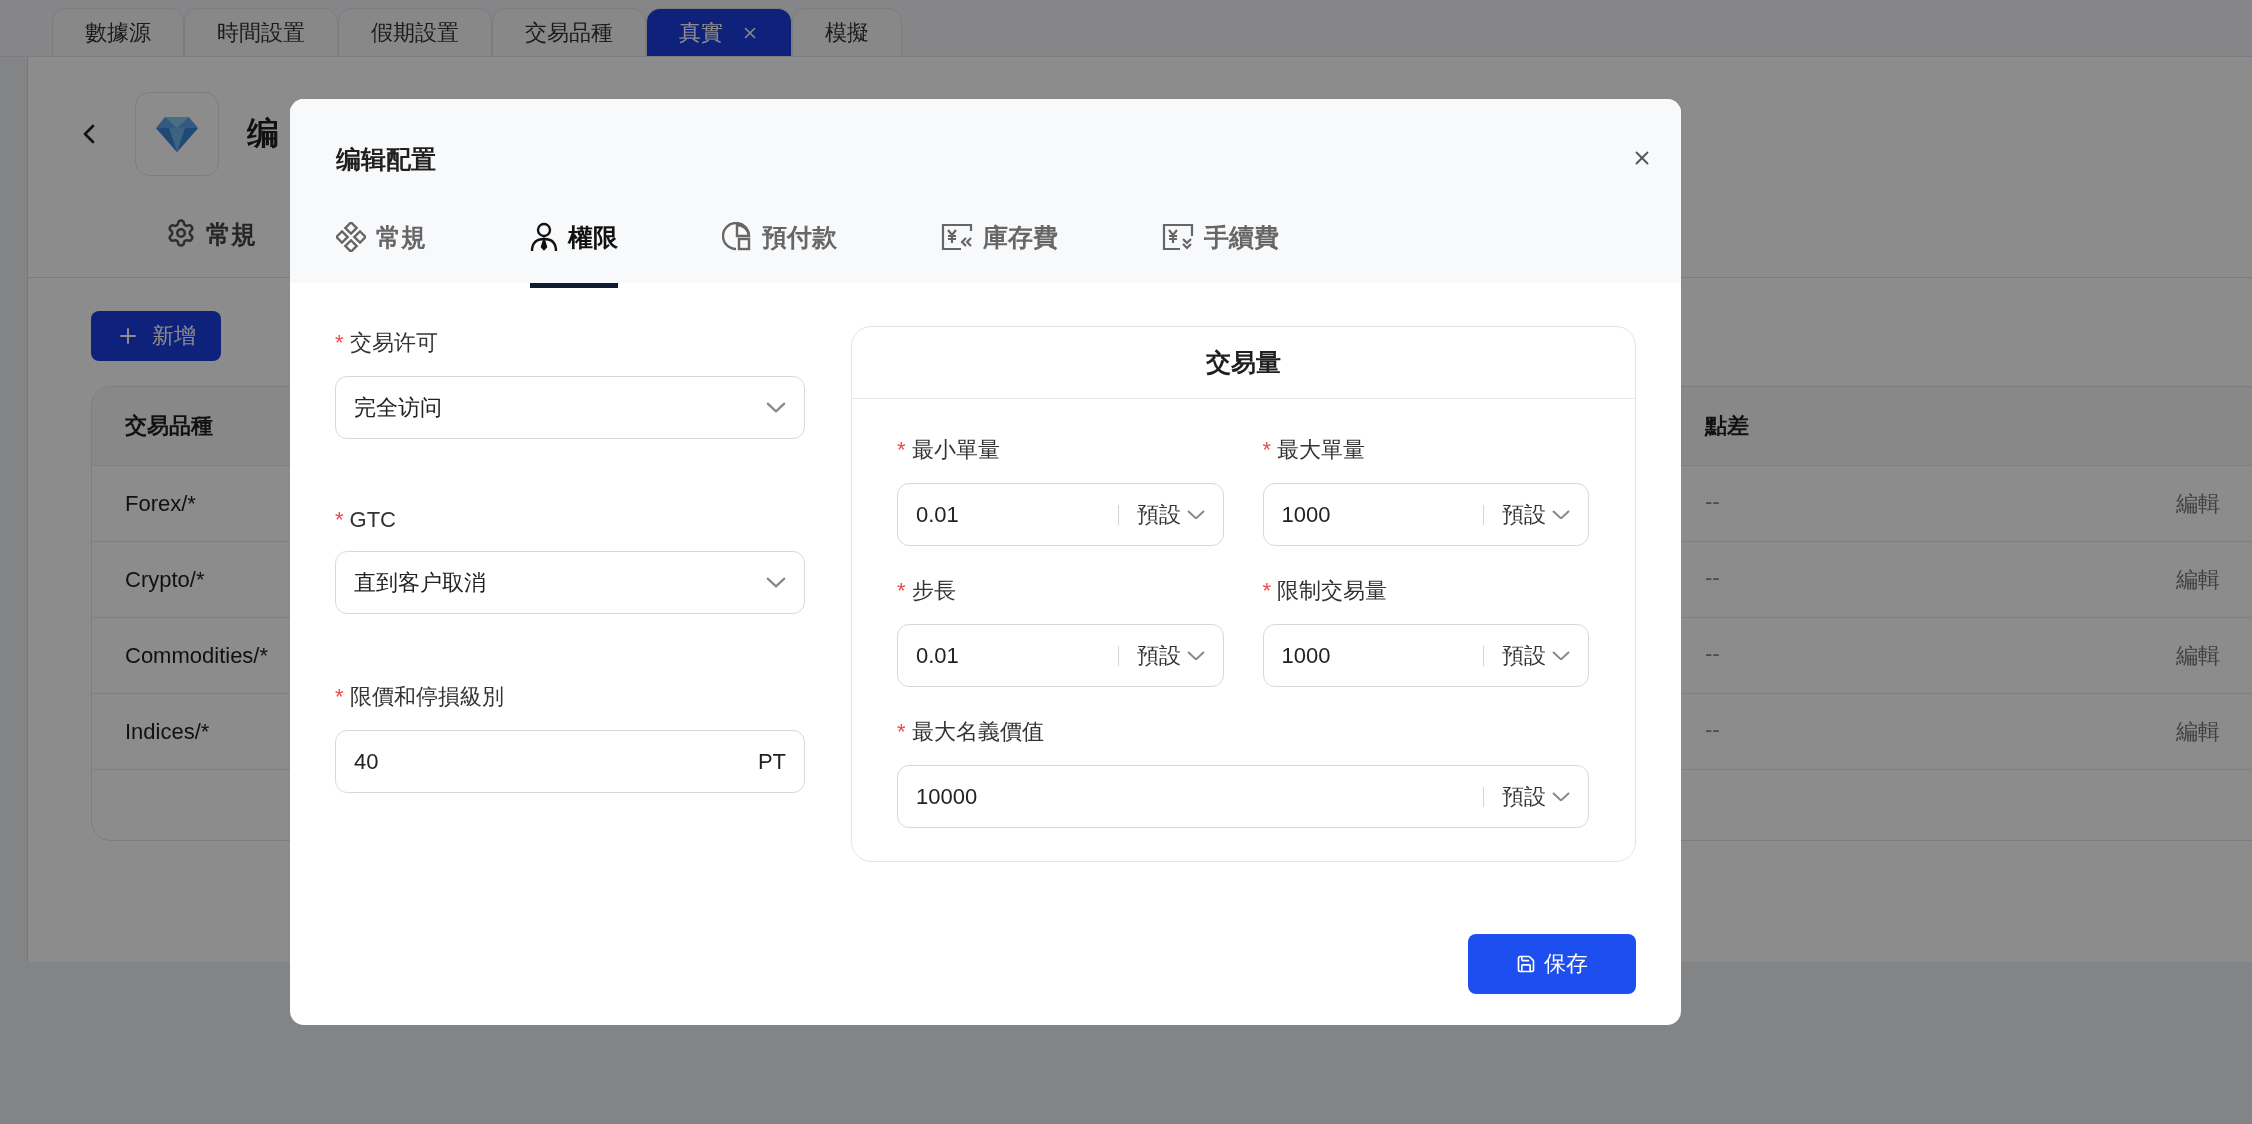  Describe the element at coordinates (949, 450) in the screenshot. I see `field-label: * 最小單量` at that location.